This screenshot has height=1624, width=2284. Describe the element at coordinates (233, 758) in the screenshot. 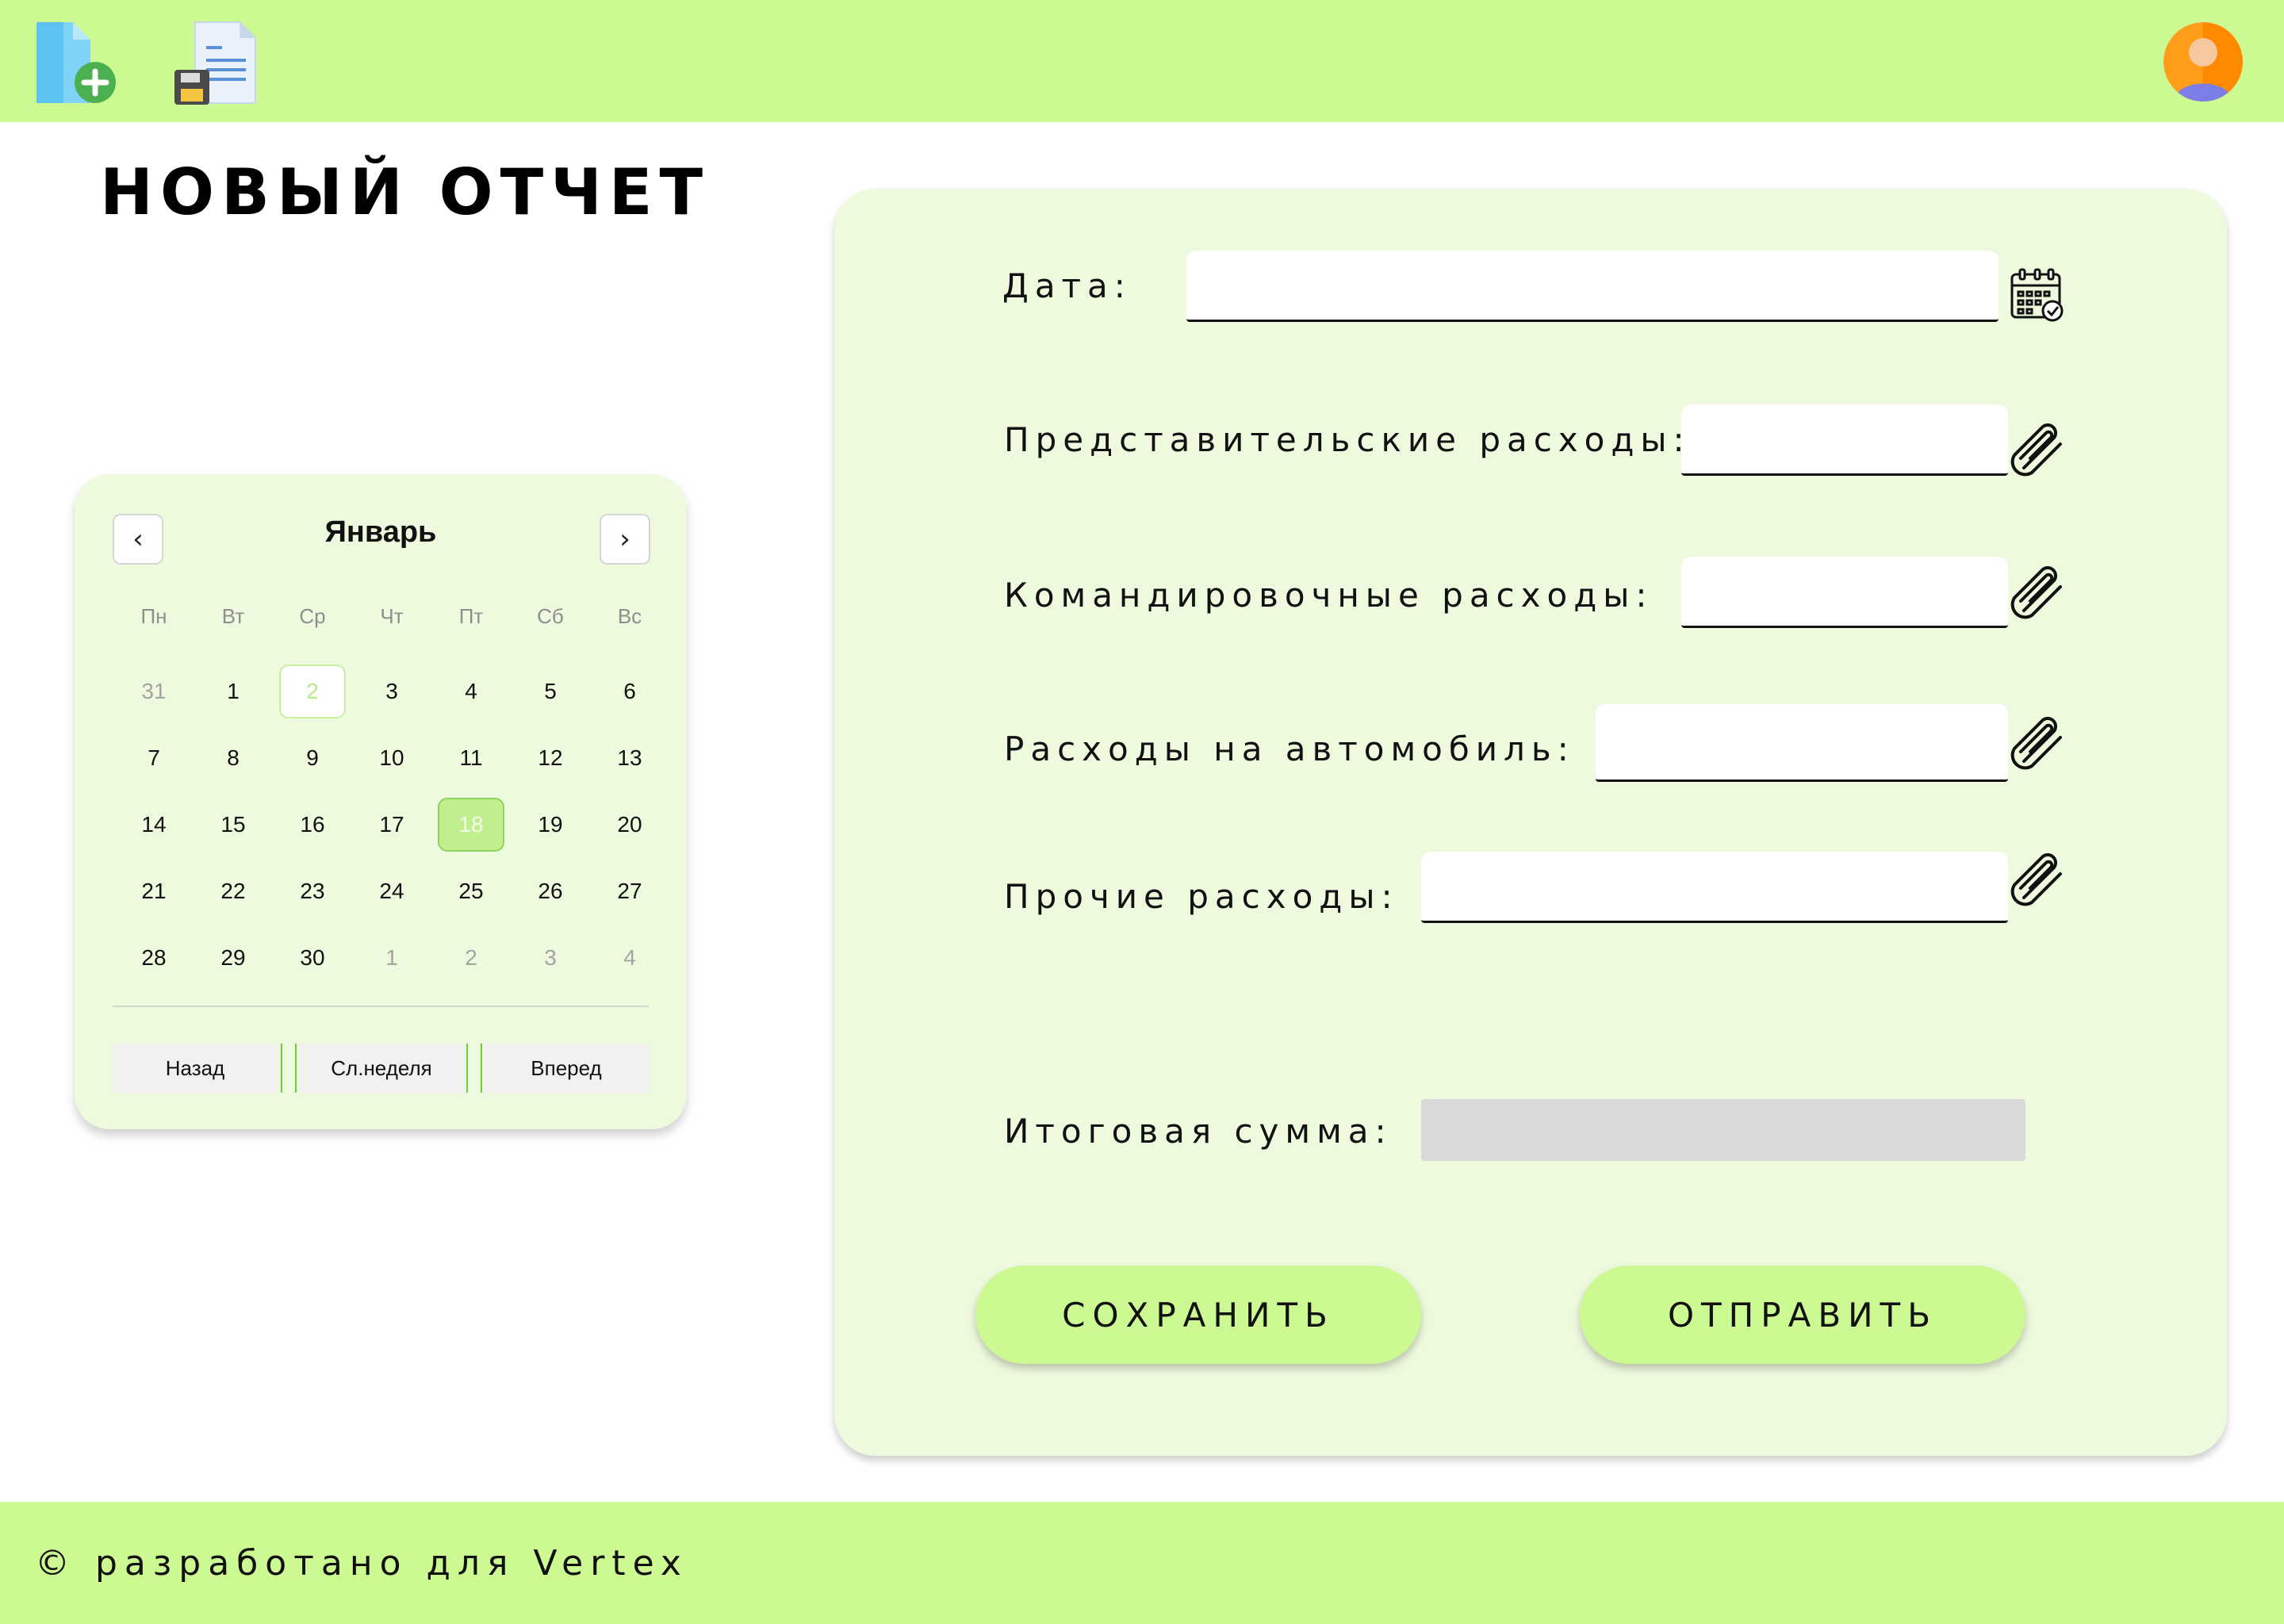

I see `calendar-day: 8` at that location.